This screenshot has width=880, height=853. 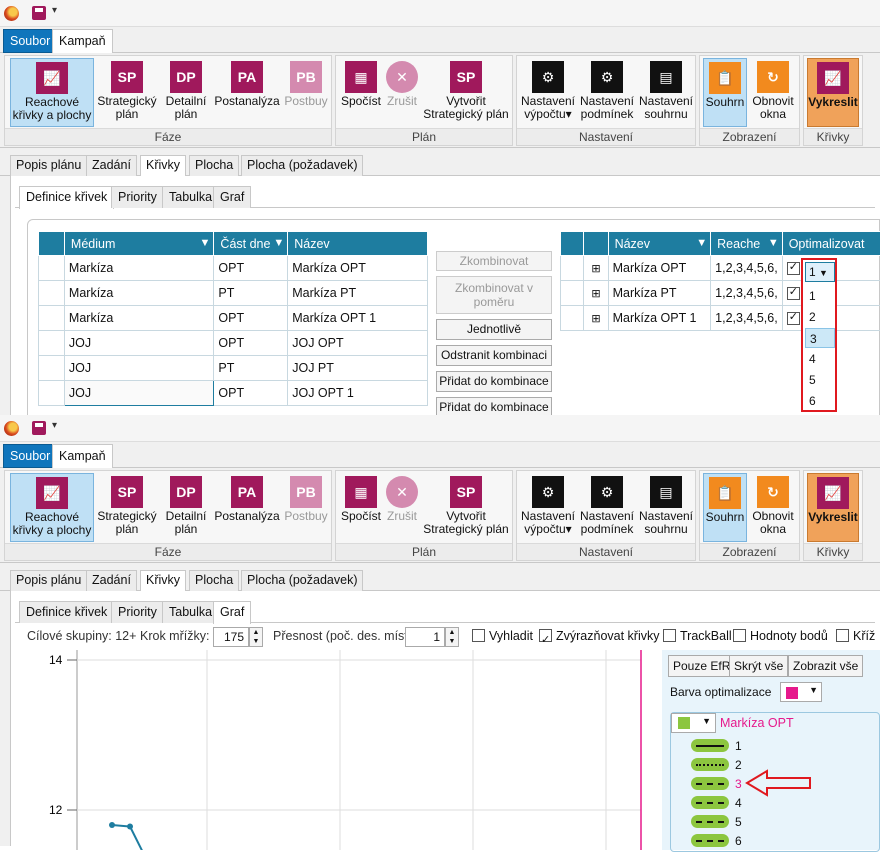 What do you see at coordinates (251, 244) in the screenshot?
I see `column-header-daypart: Část dne▼` at bounding box center [251, 244].